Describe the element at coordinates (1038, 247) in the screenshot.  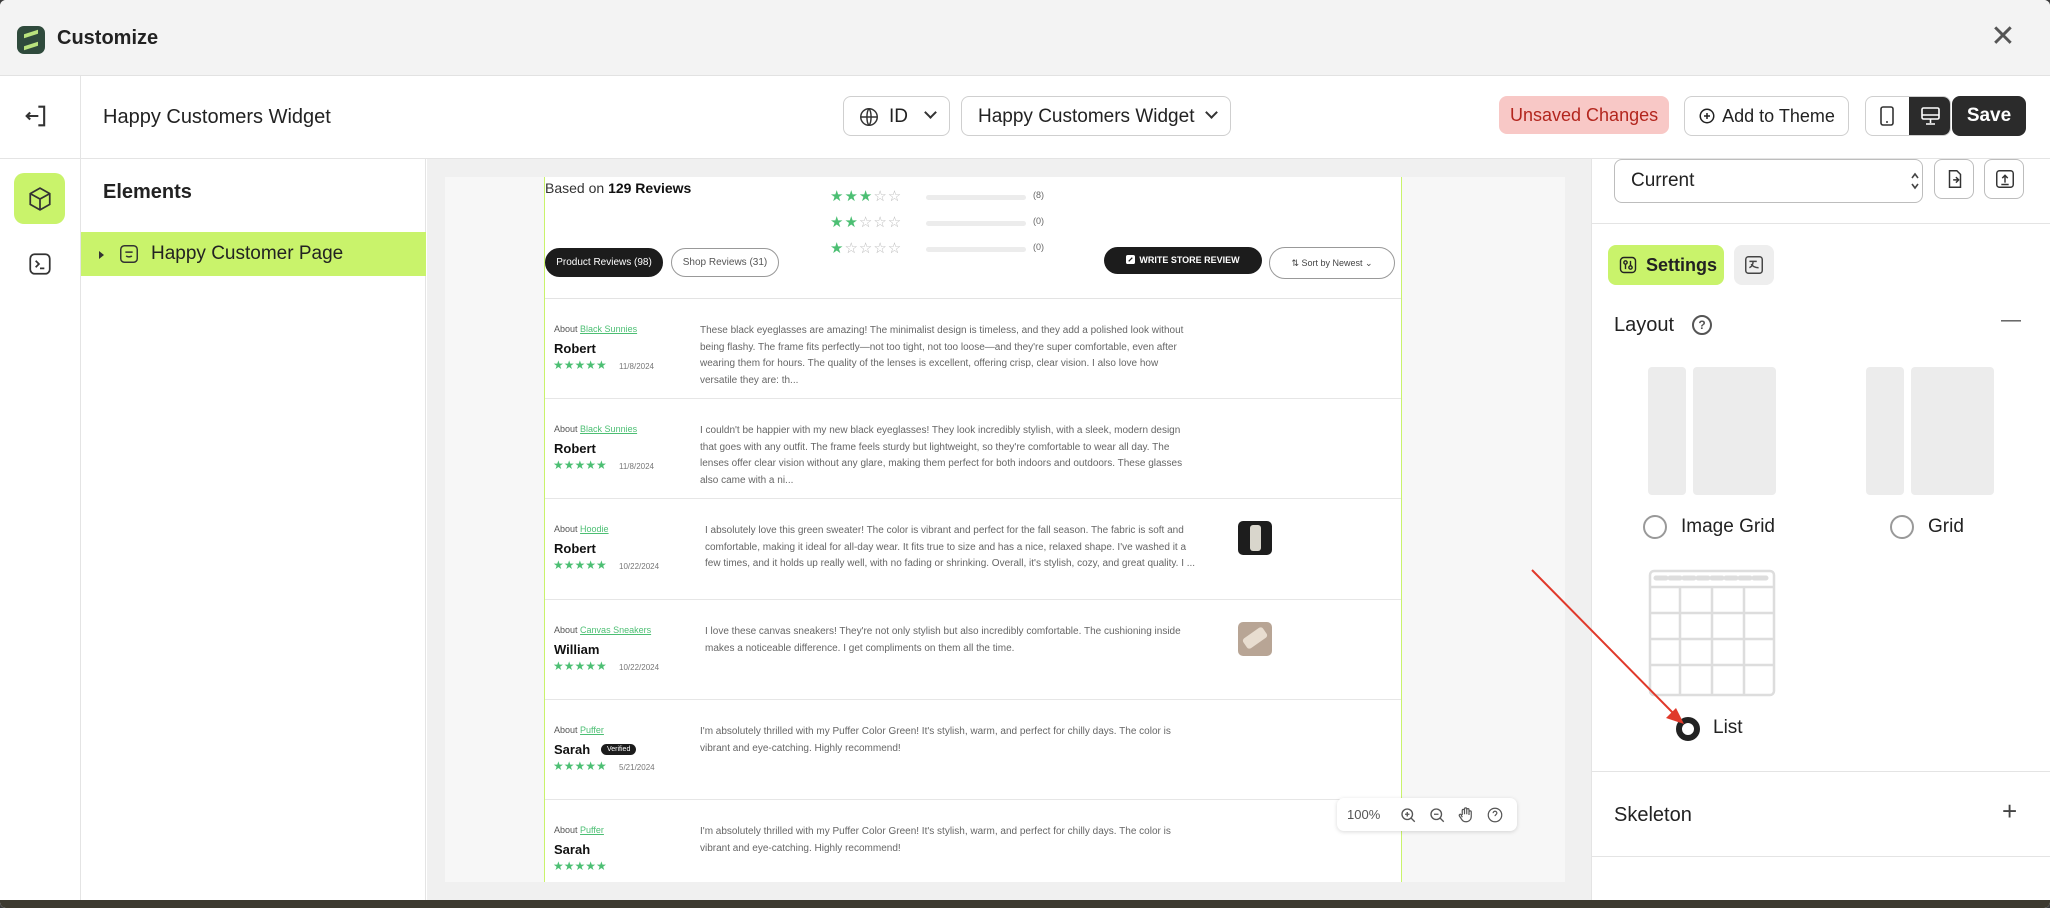
I see `rating-count: (0)` at that location.